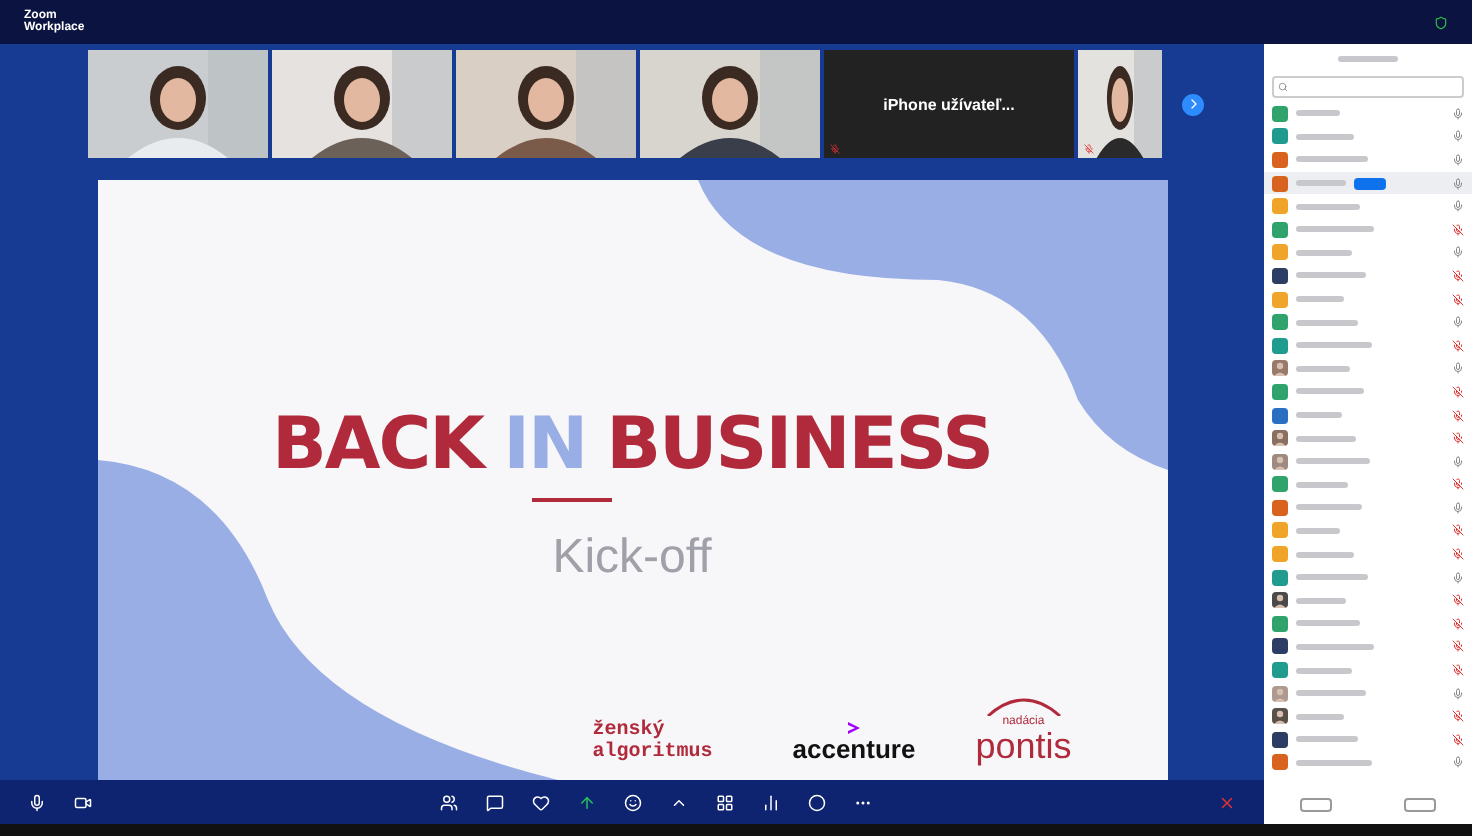 This screenshot has height=836, width=1472. I want to click on slide-title-word: BUSINESS, so click(799, 445).